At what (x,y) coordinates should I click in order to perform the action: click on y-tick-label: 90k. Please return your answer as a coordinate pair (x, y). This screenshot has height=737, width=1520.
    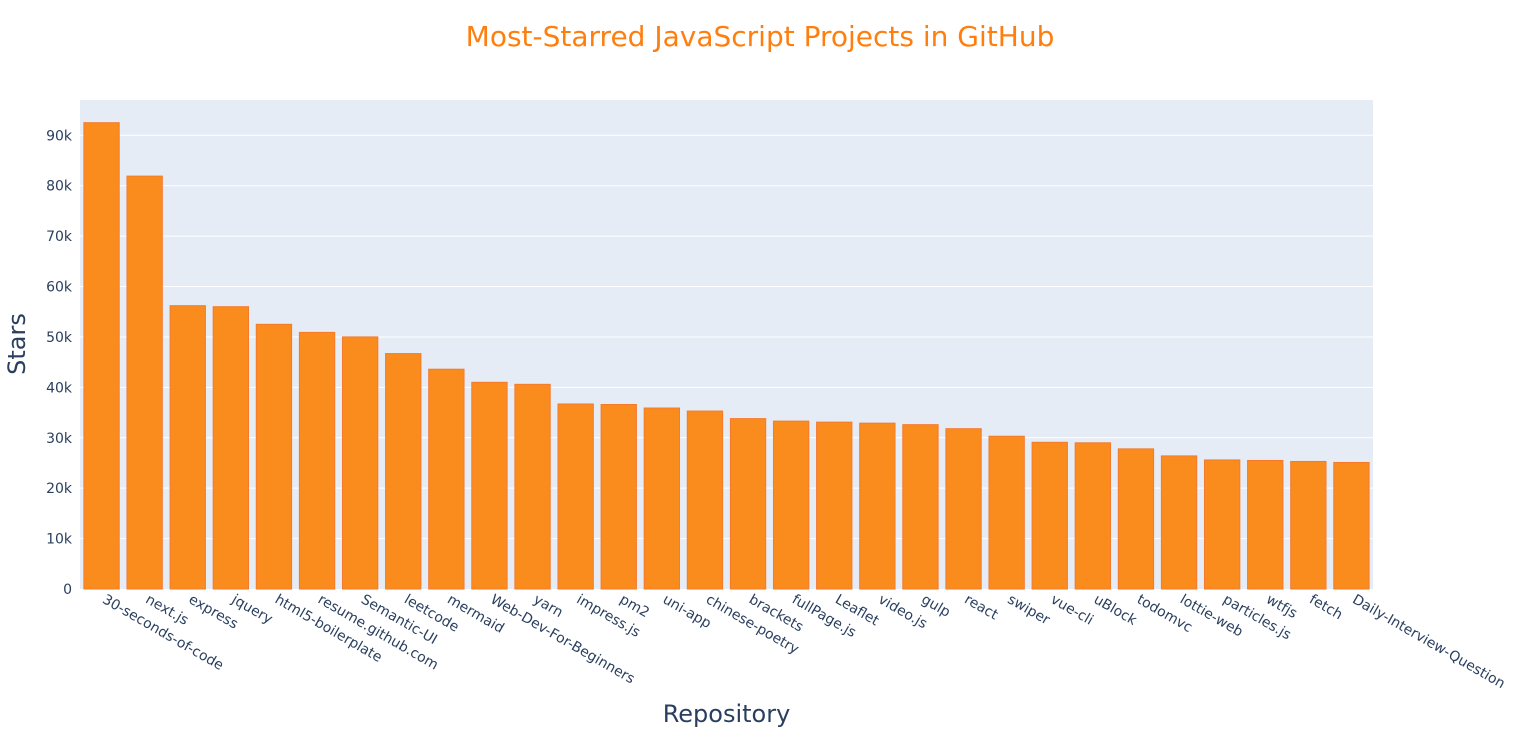
    Looking at the image, I should click on (59, 136).